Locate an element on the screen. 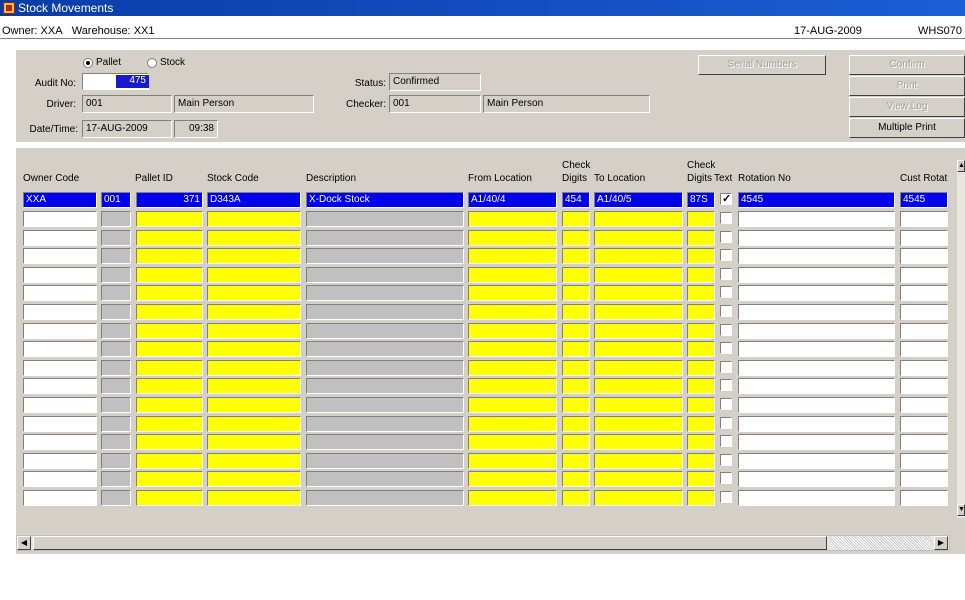 This screenshot has height=600, width=965. driver-name-field: Main Person is located at coordinates (244, 104).